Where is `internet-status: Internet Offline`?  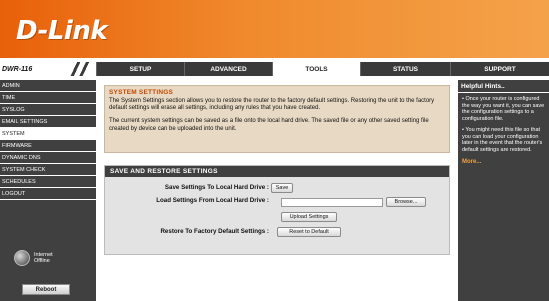 internet-status: Internet Offline is located at coordinates (33, 258).